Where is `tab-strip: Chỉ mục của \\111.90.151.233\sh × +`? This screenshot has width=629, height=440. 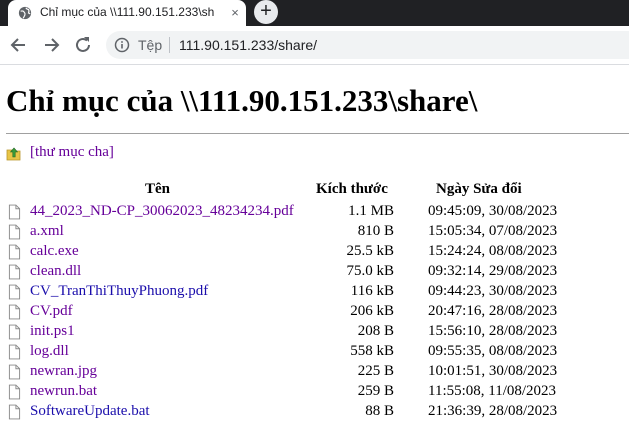 tab-strip: Chỉ mục của \\111.90.151.233\sh × + is located at coordinates (314, 13).